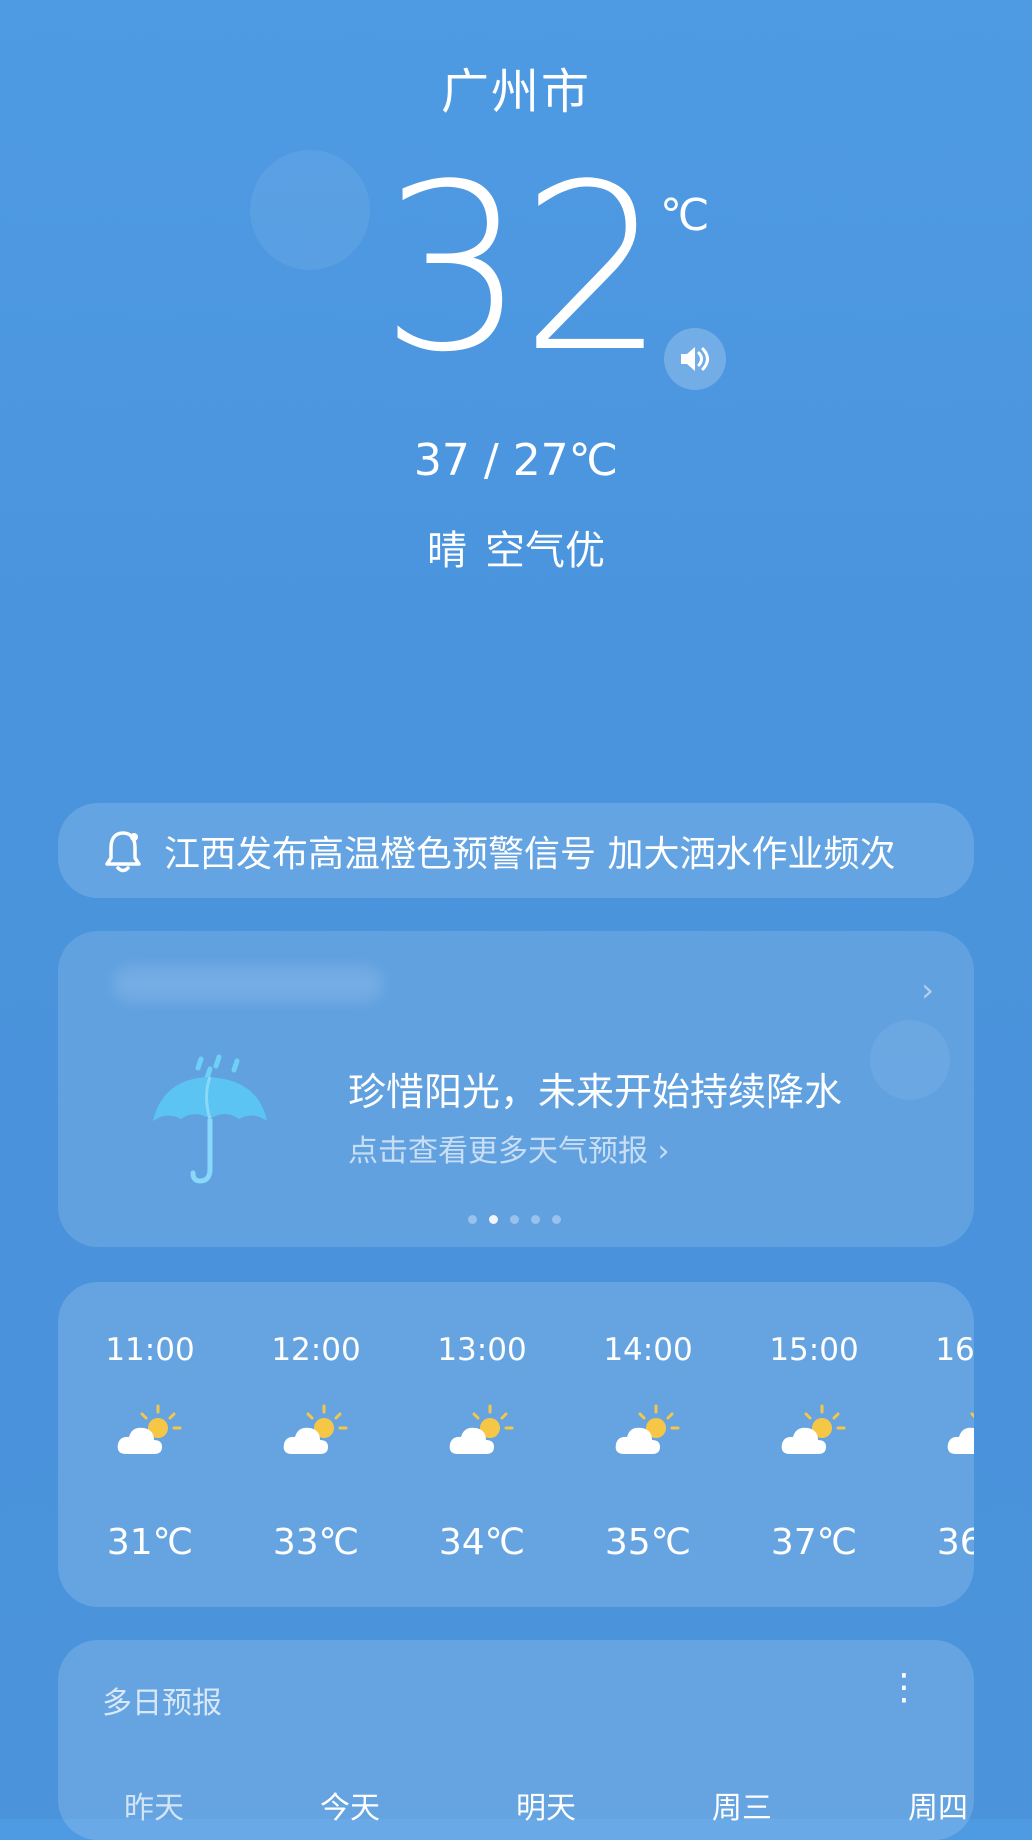 This screenshot has width=1032, height=1840. What do you see at coordinates (546, 1805) in the screenshot?
I see `day-label: 明天` at bounding box center [546, 1805].